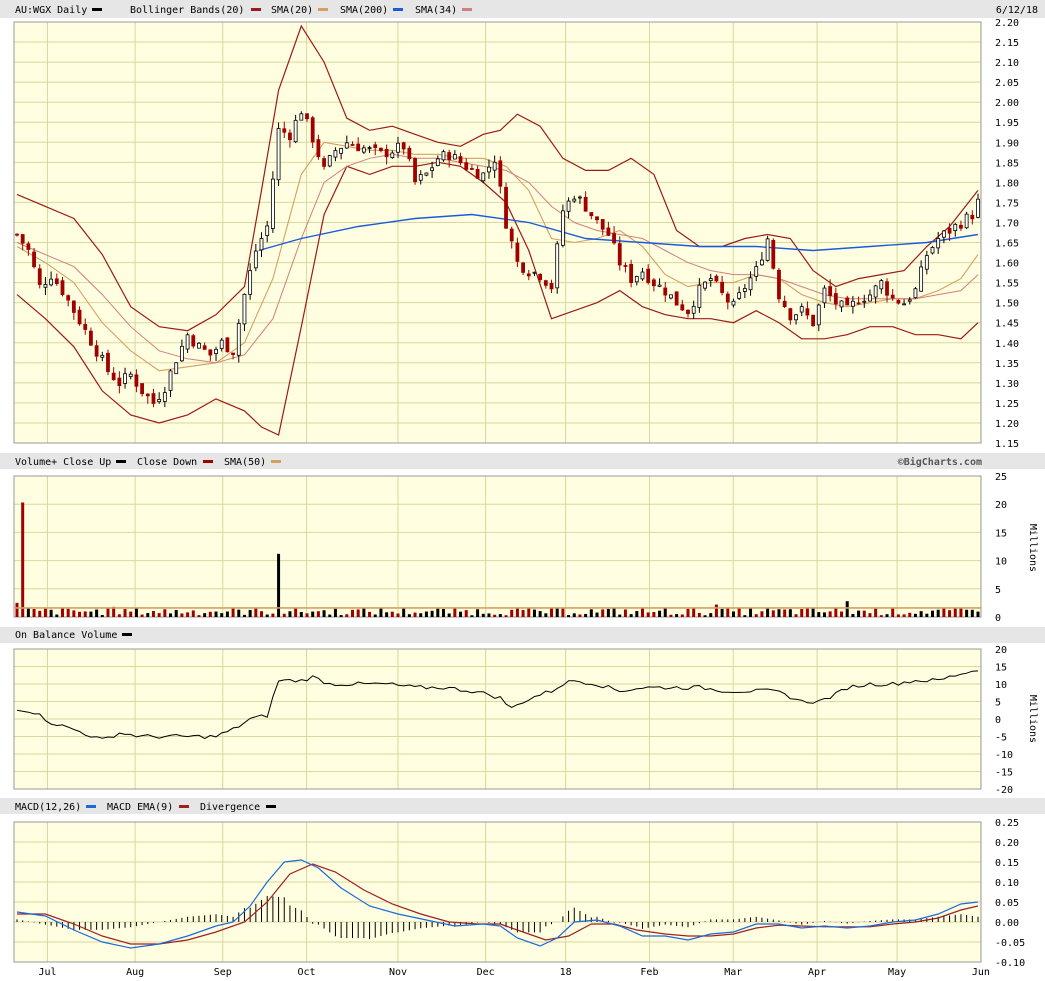 The width and height of the screenshot is (1045, 981). What do you see at coordinates (256, 9) in the screenshot?
I see `bb-legend-swatch` at bounding box center [256, 9].